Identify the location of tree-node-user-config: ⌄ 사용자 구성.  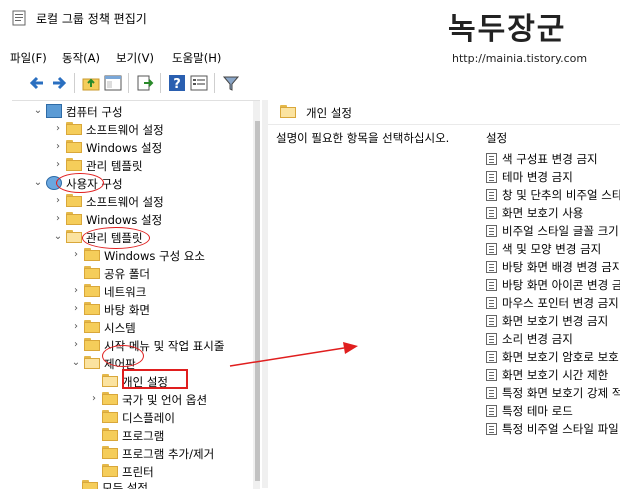
(142, 184).